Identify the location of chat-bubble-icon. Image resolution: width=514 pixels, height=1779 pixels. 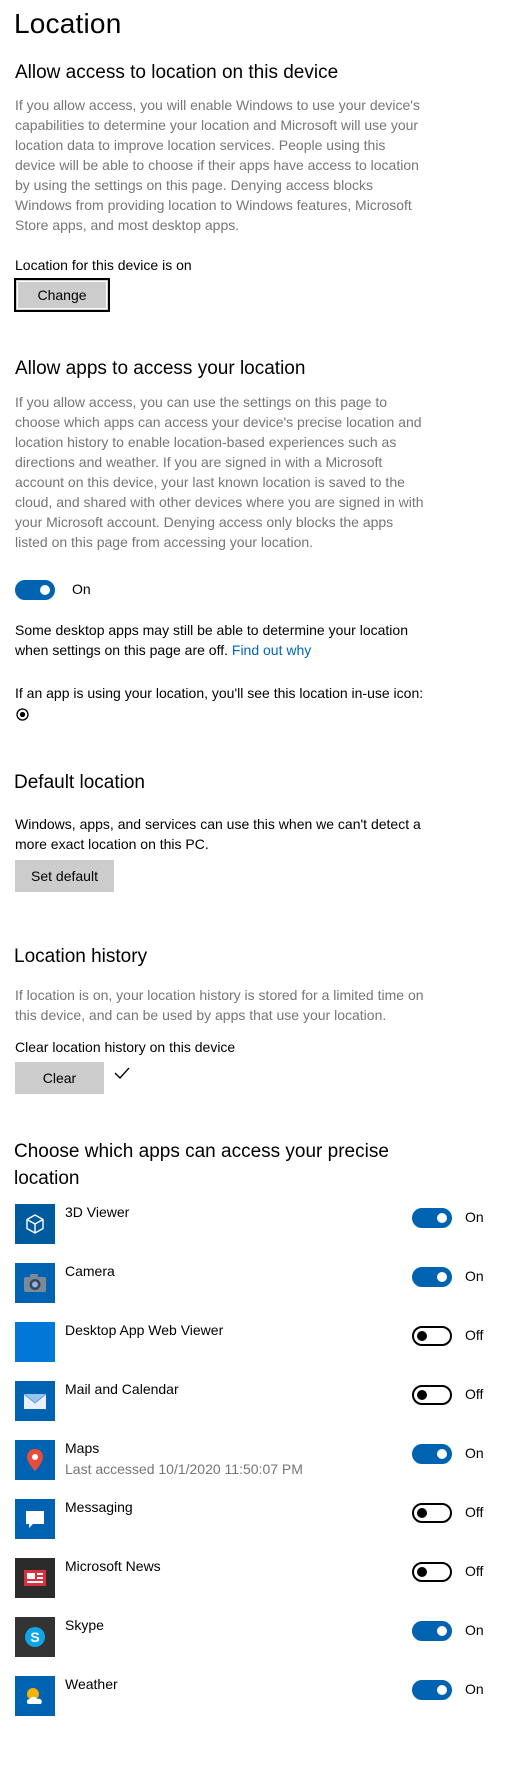
(35, 1519).